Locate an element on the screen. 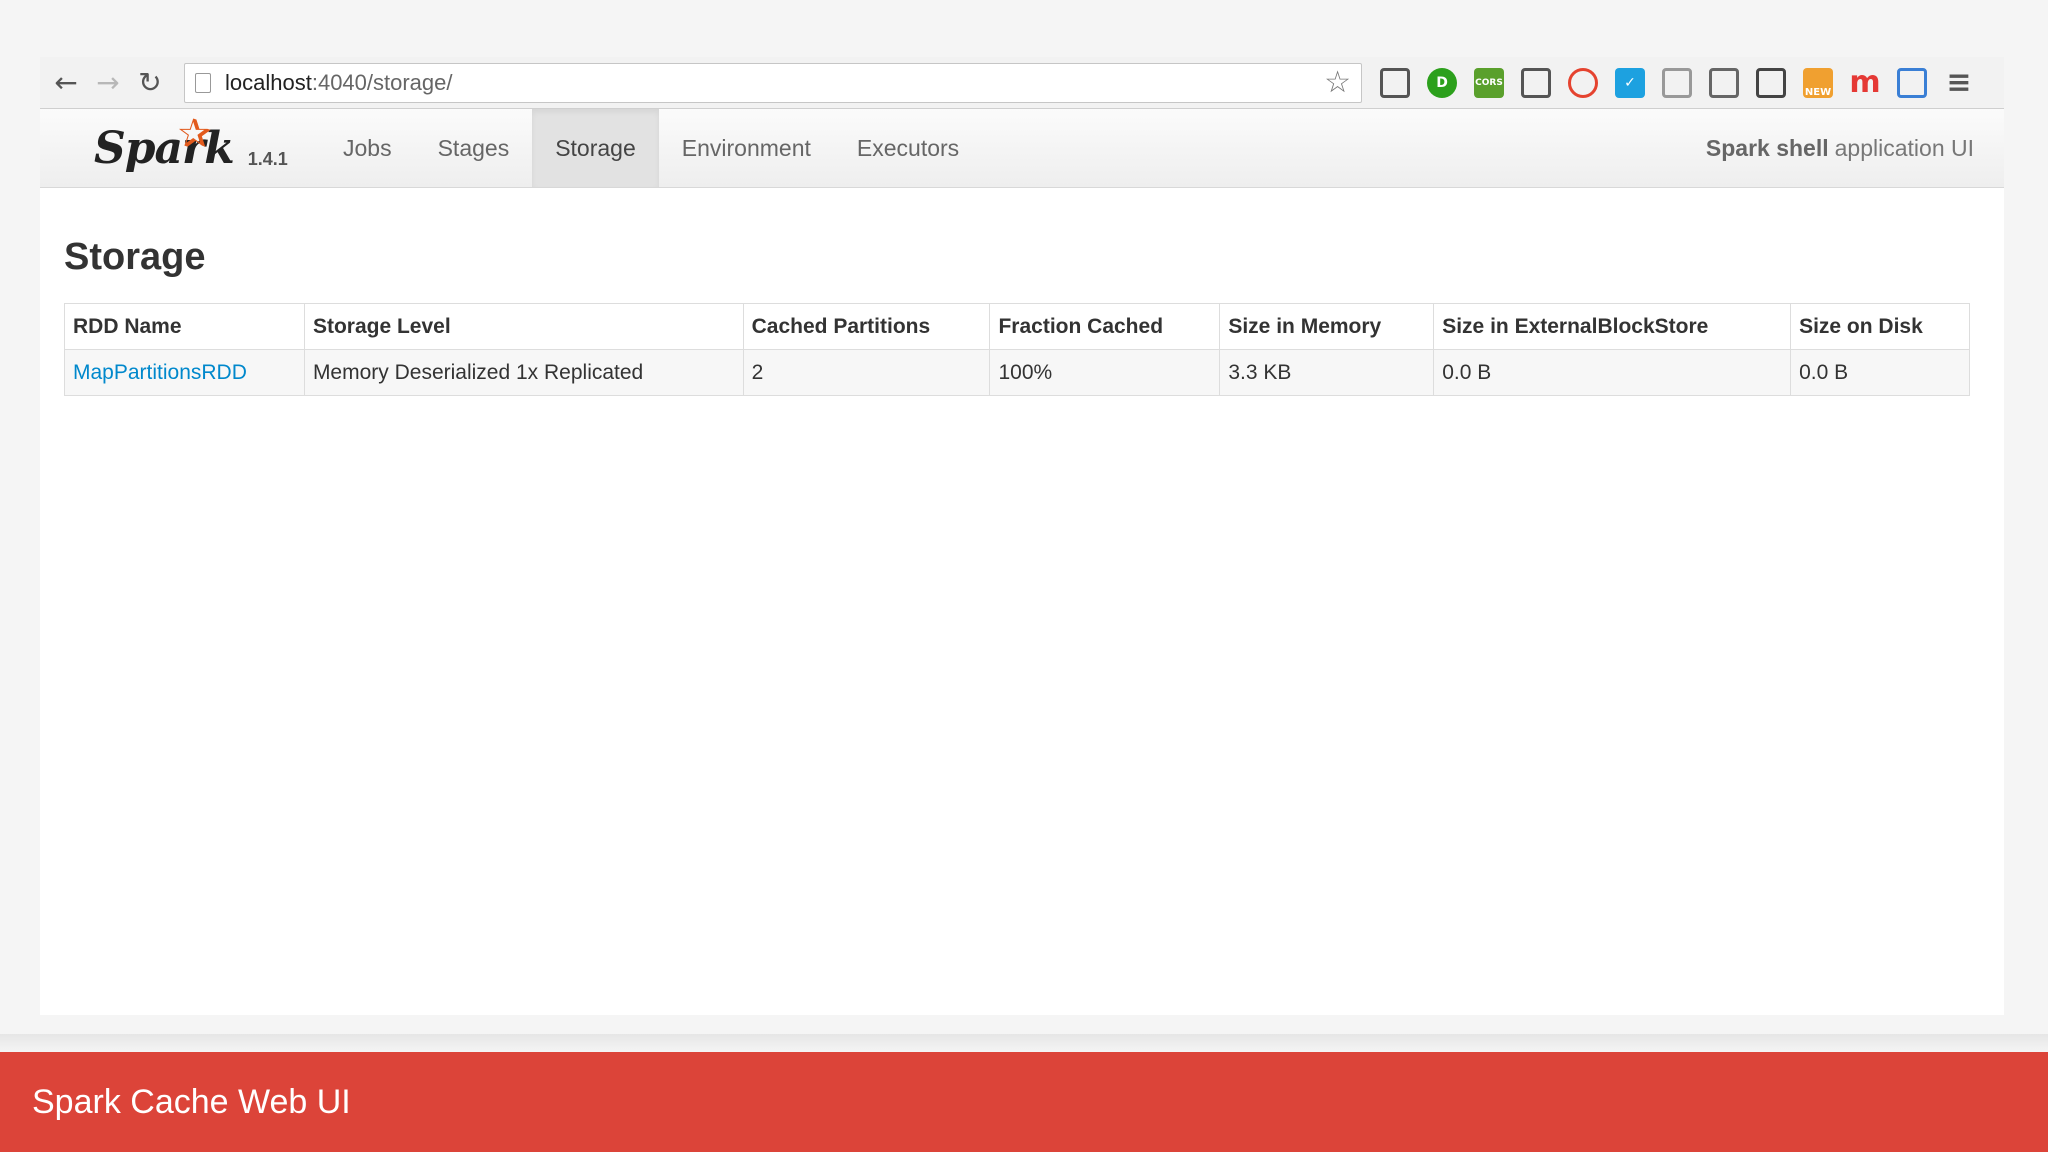 The image size is (2048, 1152). column-header: Size on Disk is located at coordinates (1880, 326).